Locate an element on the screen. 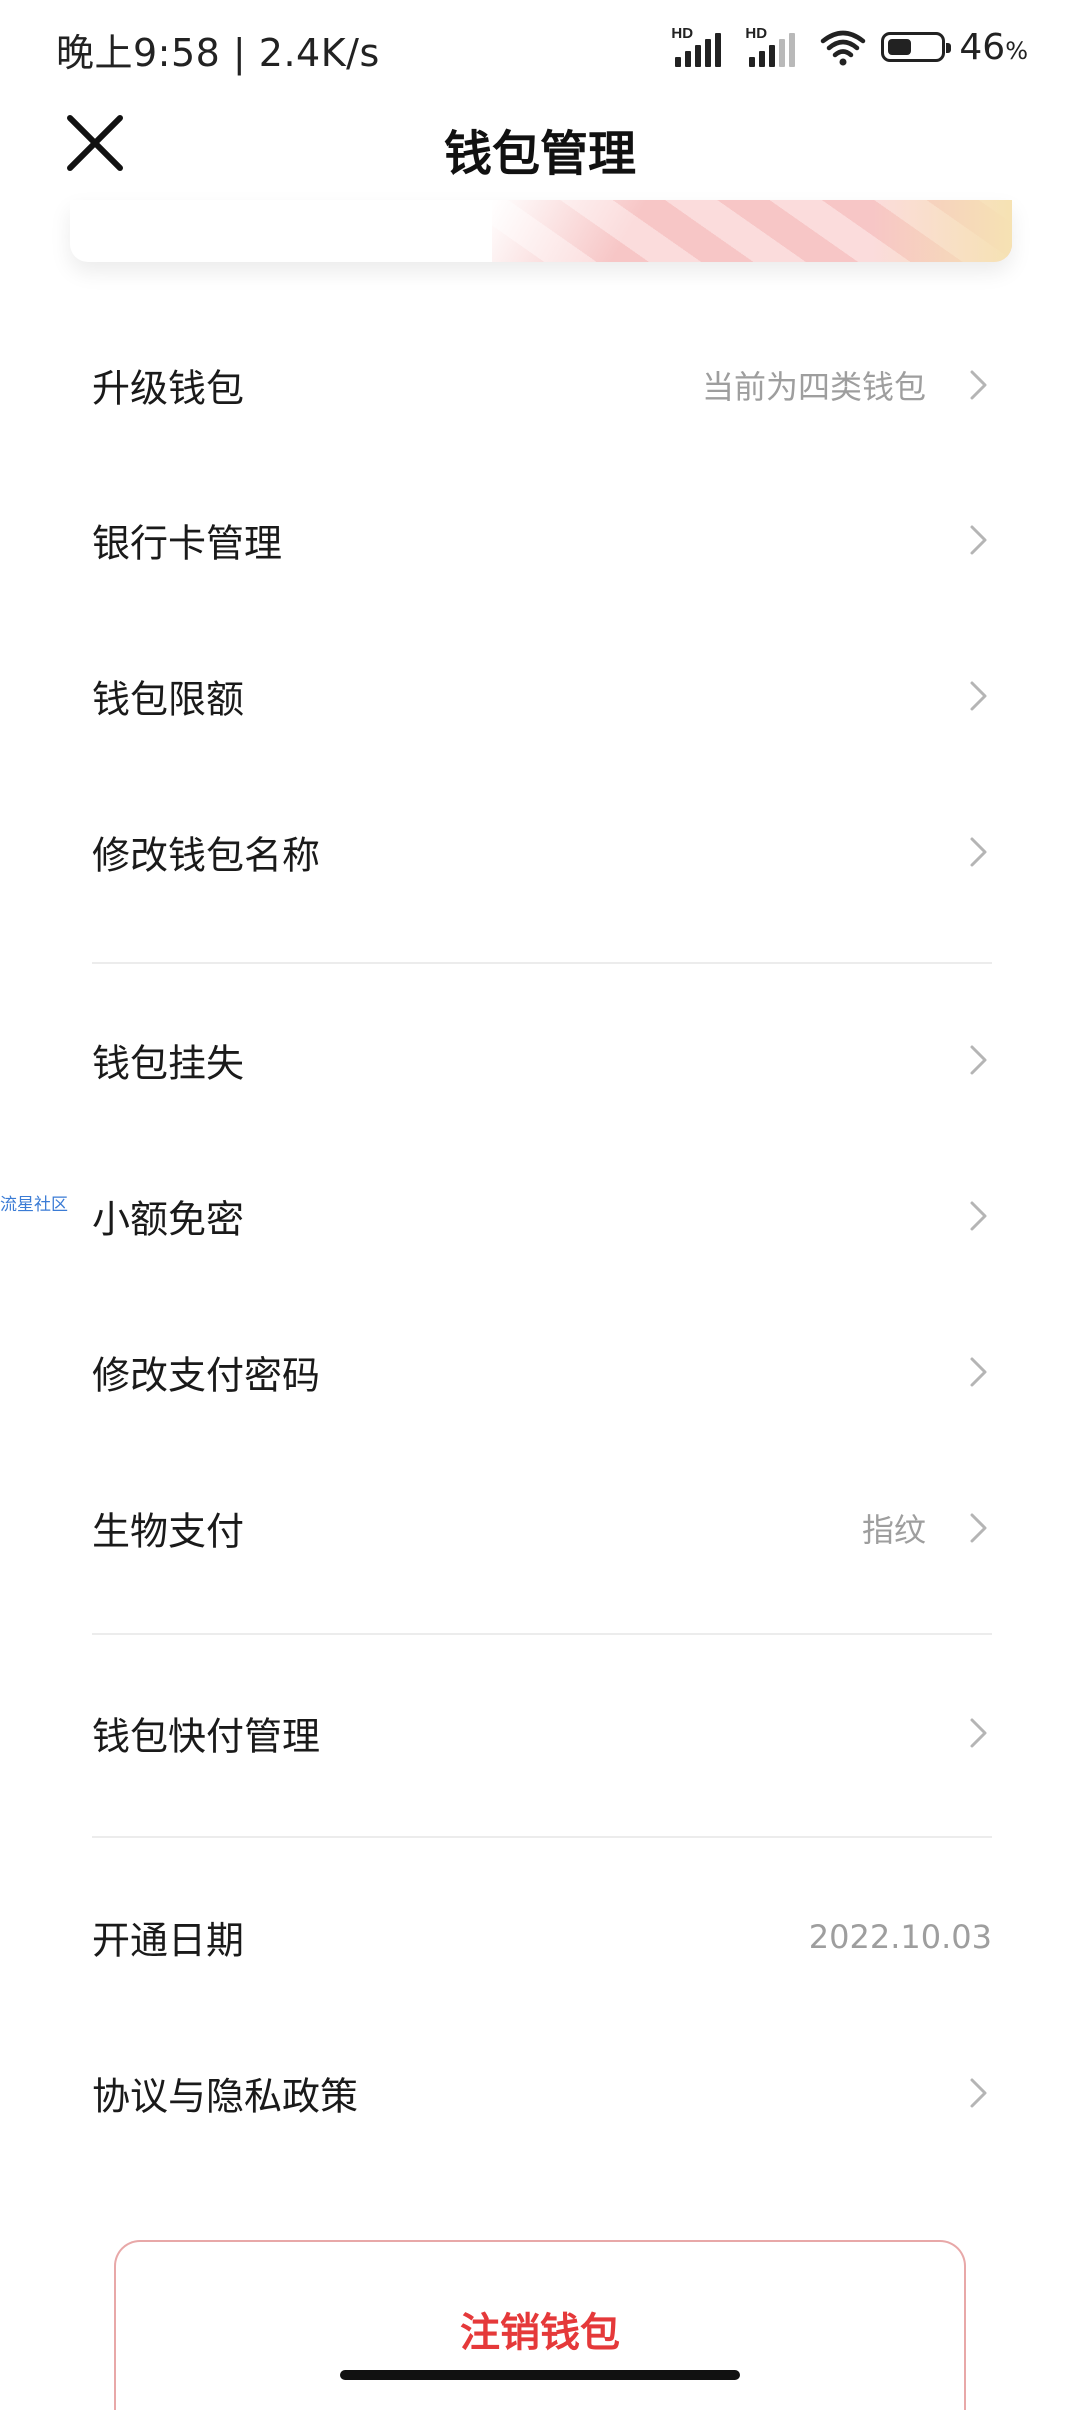 This screenshot has width=1080, height=2410. cellular-signal-icon-2: HD is located at coordinates (775, 47).